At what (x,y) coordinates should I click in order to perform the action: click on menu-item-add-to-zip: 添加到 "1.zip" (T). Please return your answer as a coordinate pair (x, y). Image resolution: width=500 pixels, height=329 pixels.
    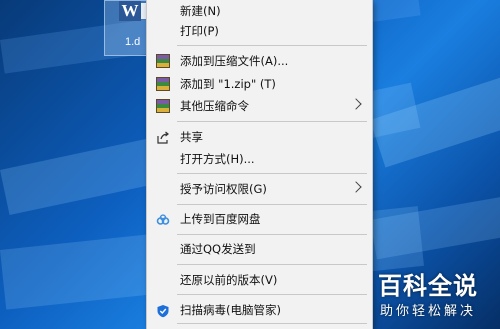
    Looking at the image, I should click on (259, 84).